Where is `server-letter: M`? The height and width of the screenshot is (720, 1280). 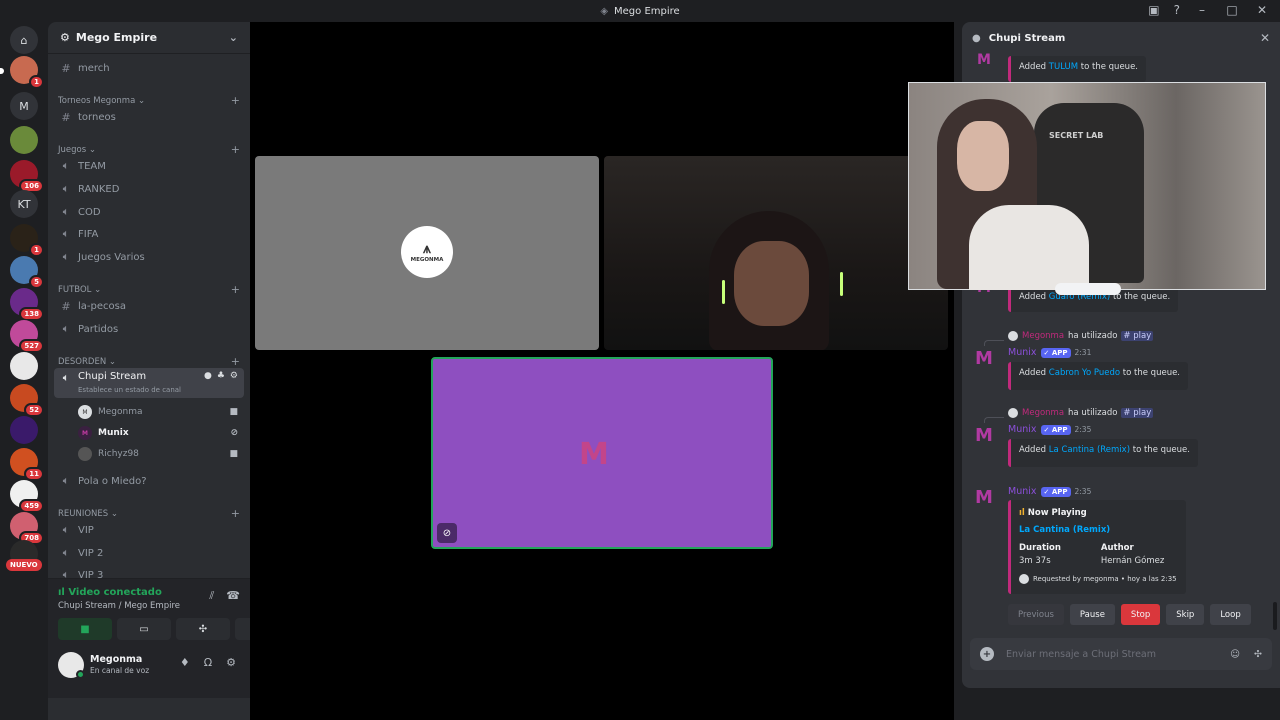 server-letter: M is located at coordinates (24, 106).